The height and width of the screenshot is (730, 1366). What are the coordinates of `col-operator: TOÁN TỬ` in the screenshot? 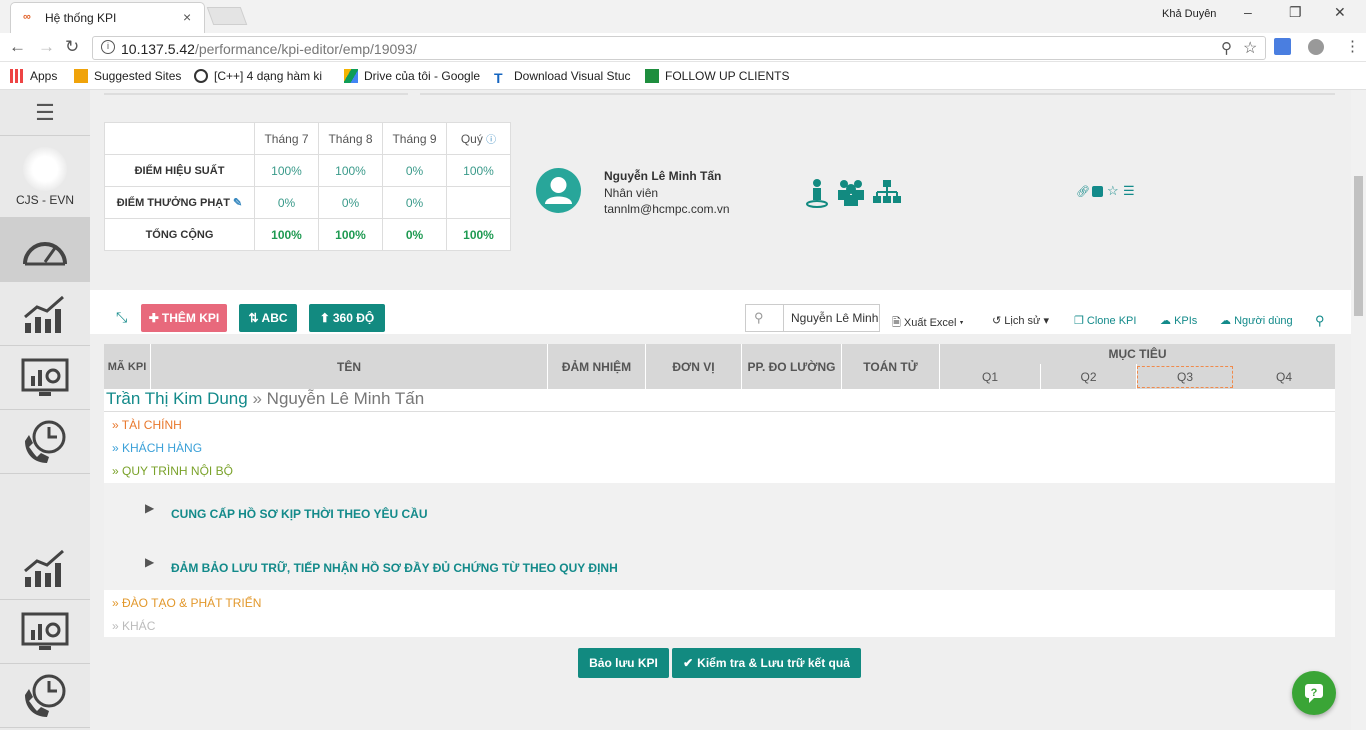 It's located at (891, 366).